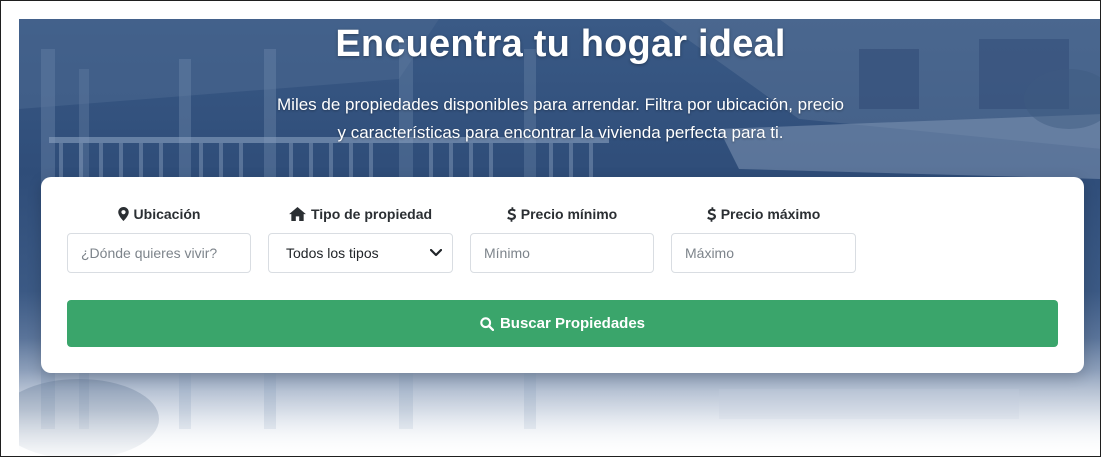  Describe the element at coordinates (371, 214) in the screenshot. I see `property-type-label-text: Tipo de propiedad` at that location.